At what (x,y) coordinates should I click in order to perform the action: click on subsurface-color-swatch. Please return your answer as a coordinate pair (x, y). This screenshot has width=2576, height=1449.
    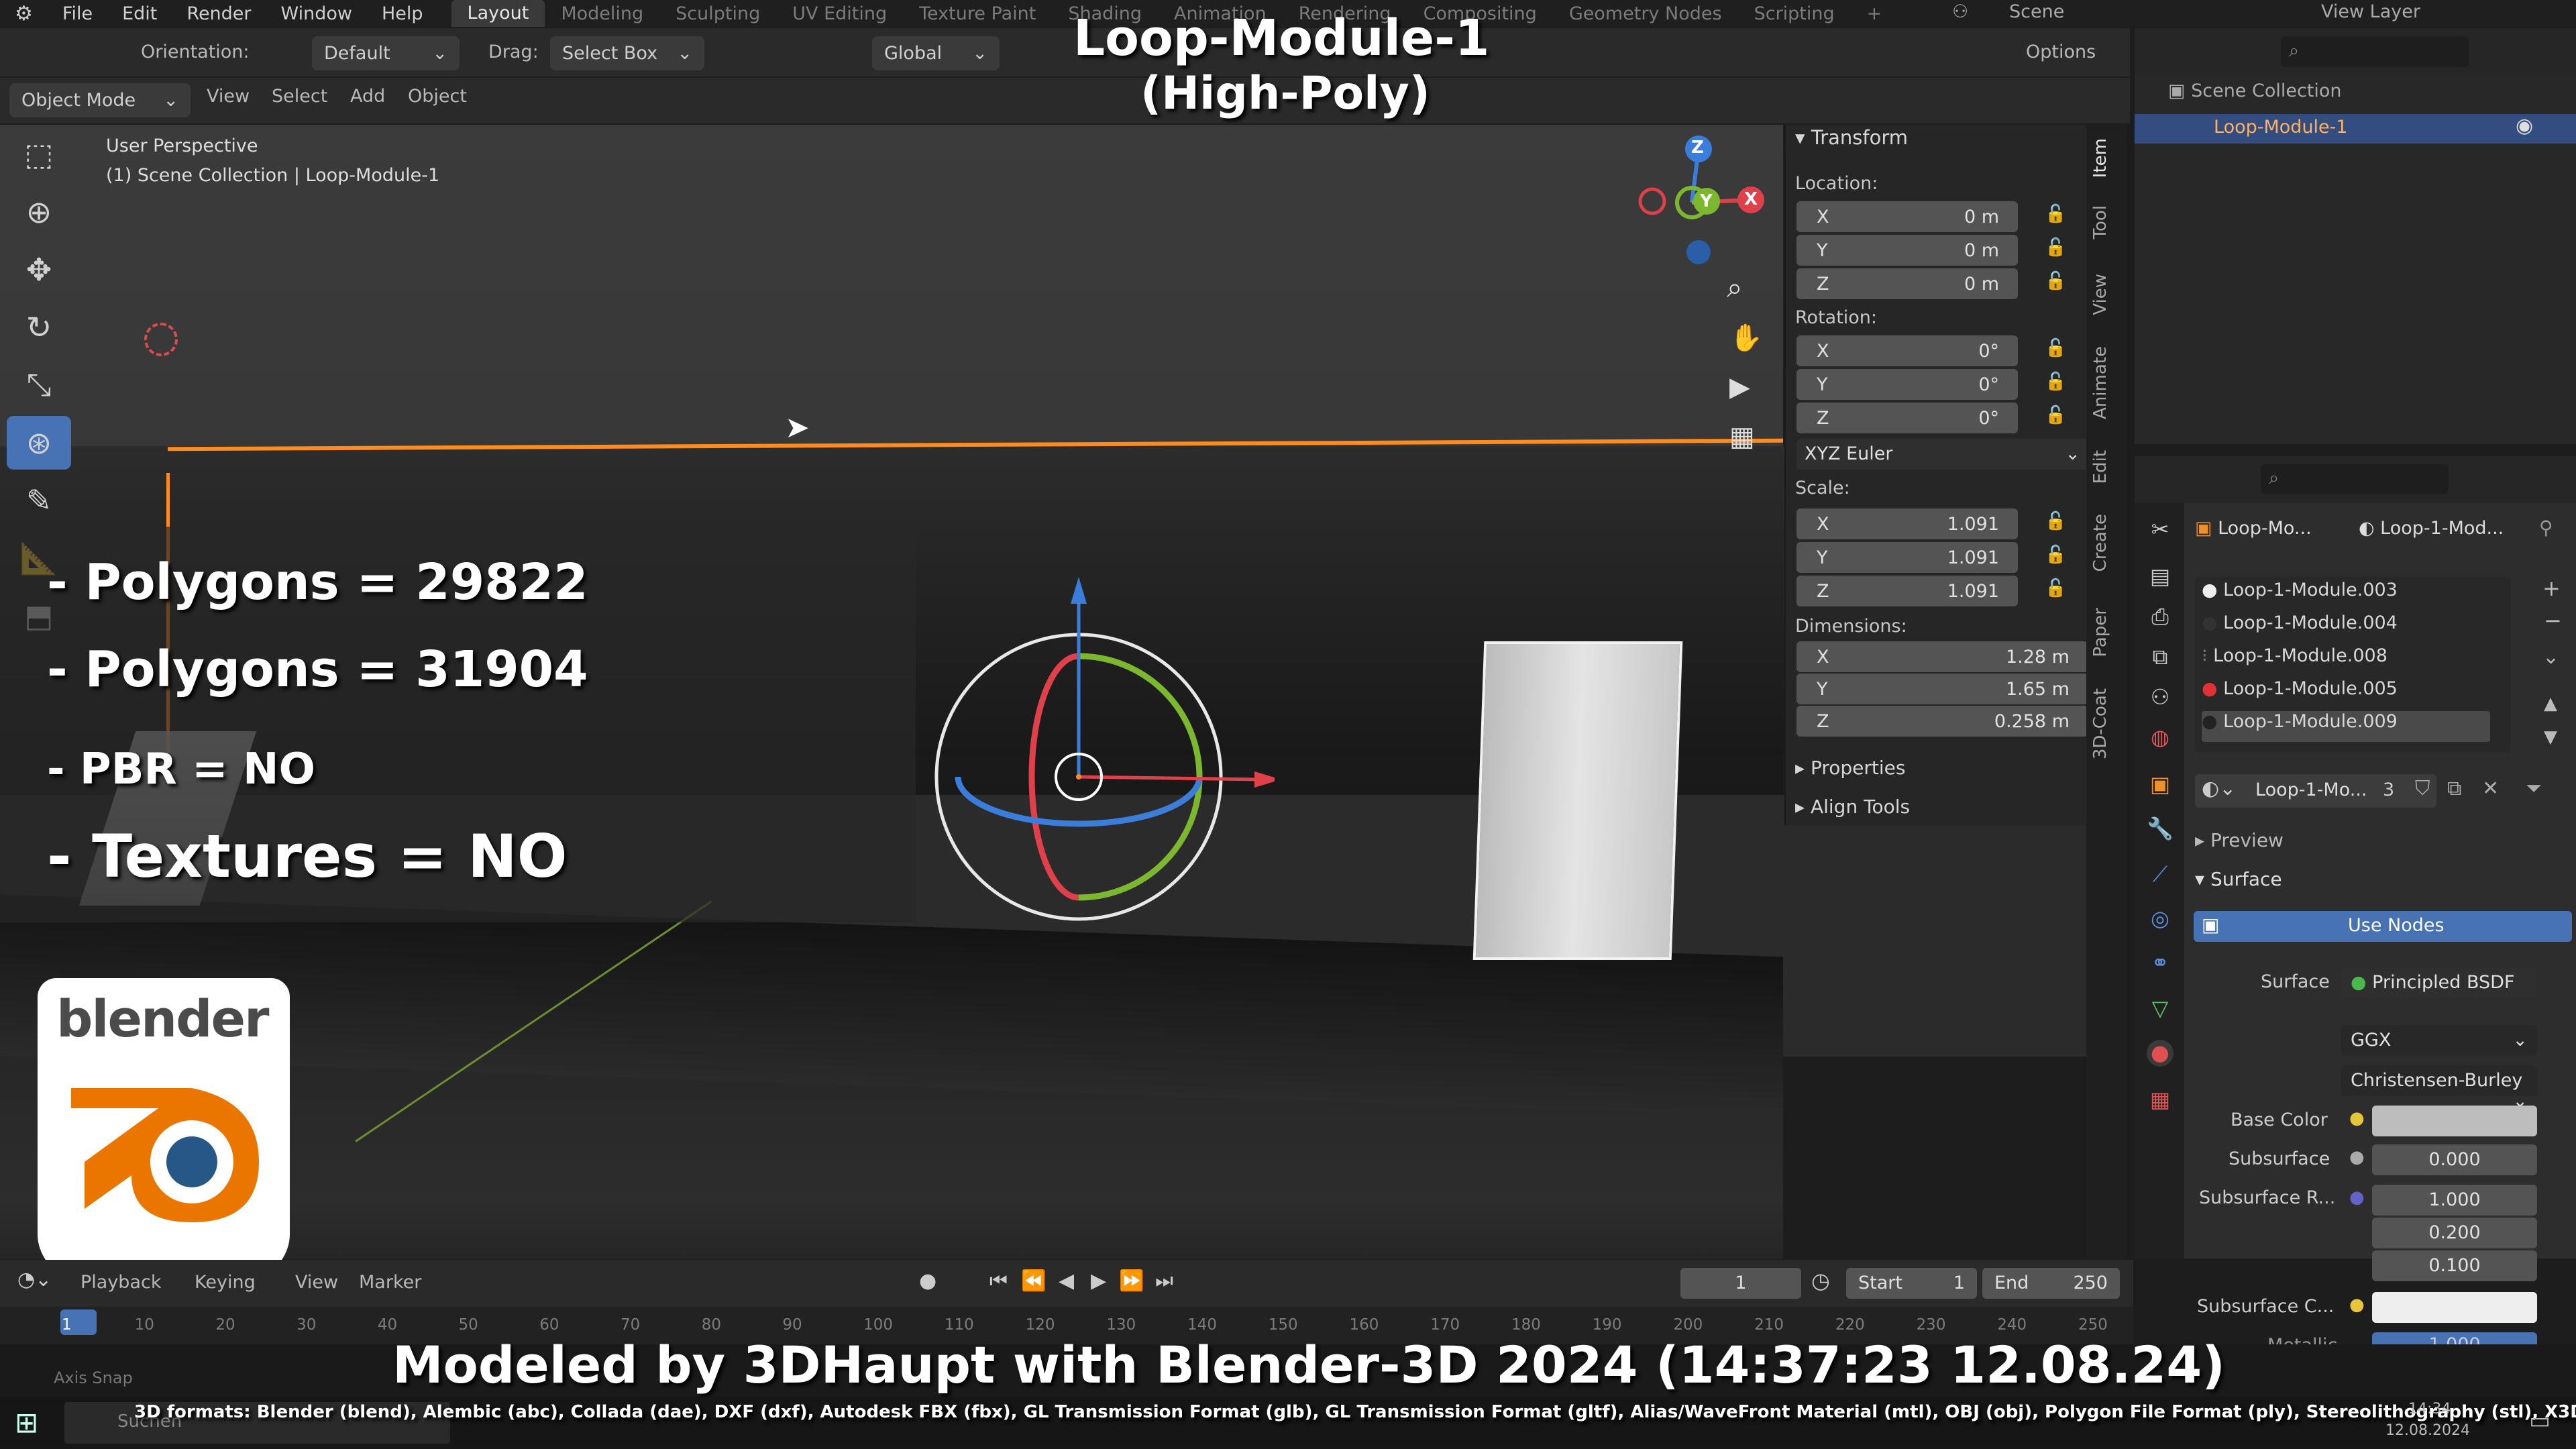
    Looking at the image, I should click on (2454, 1307).